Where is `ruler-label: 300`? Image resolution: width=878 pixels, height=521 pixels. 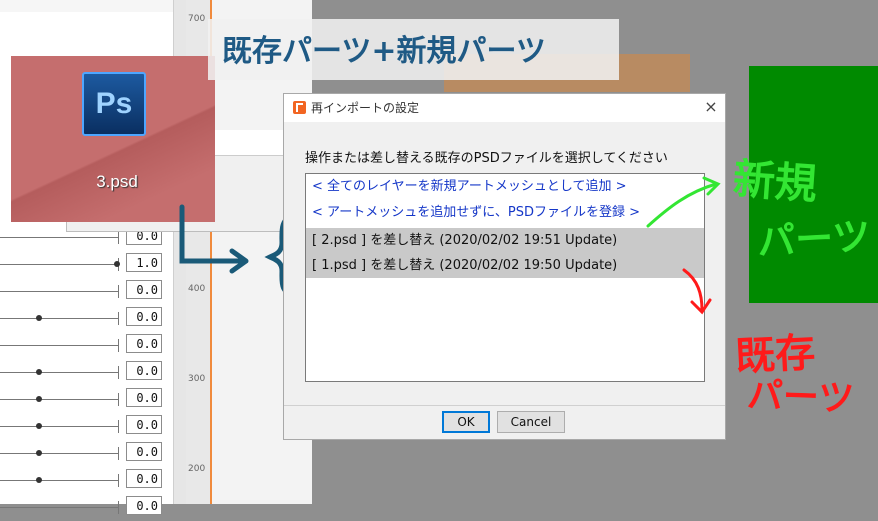
ruler-label: 300 is located at coordinates (197, 379).